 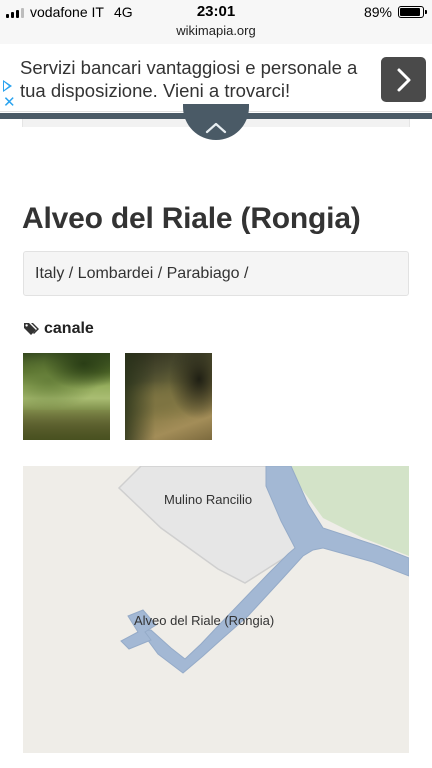 I want to click on category-tag: canale, so click(x=58, y=329).